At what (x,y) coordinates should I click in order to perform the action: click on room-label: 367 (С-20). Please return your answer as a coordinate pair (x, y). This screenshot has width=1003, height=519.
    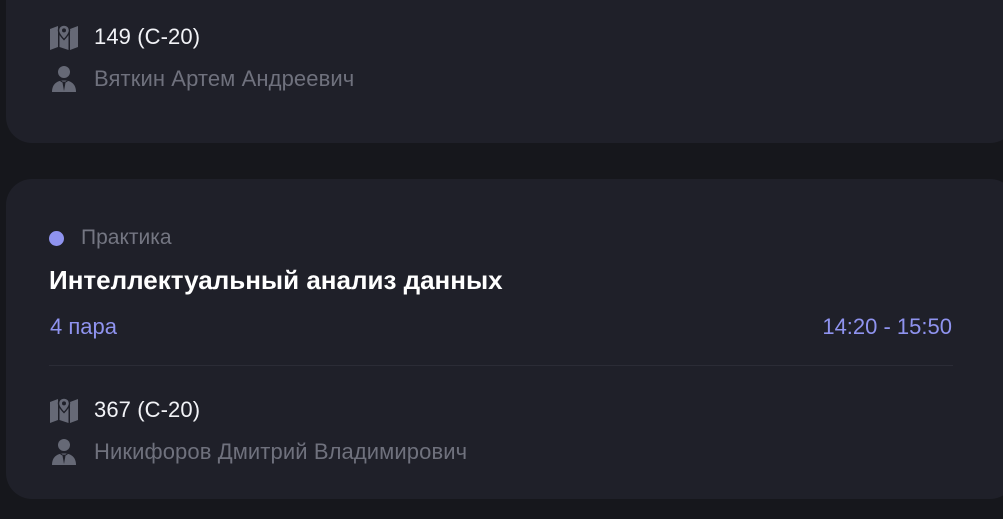
    Looking at the image, I should click on (147, 409).